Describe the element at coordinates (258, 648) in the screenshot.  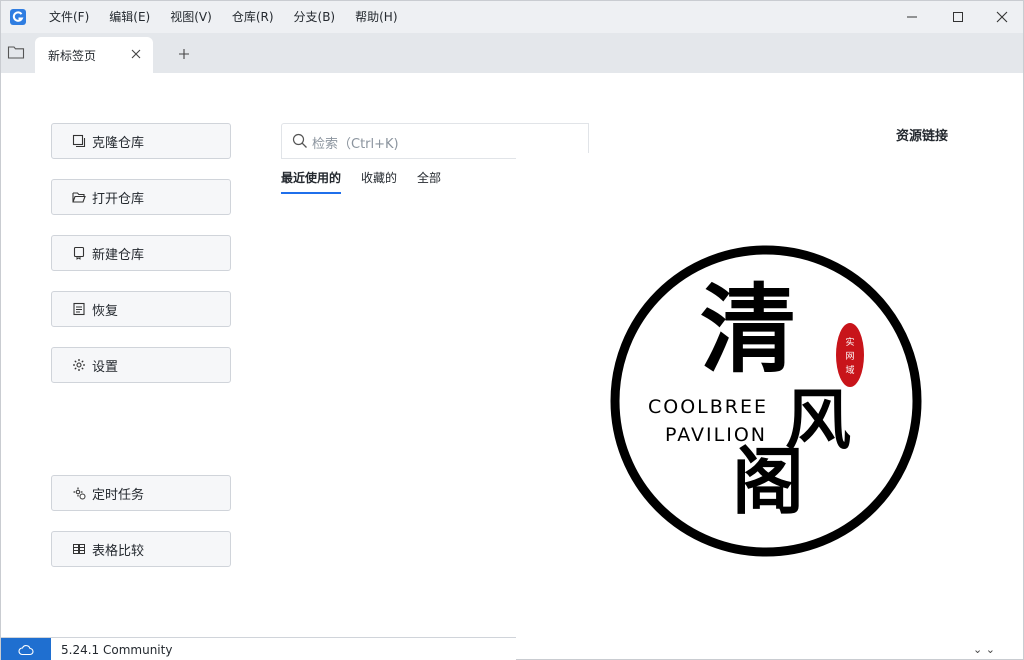
I see `status-bar: 5.24.1 Community` at that location.